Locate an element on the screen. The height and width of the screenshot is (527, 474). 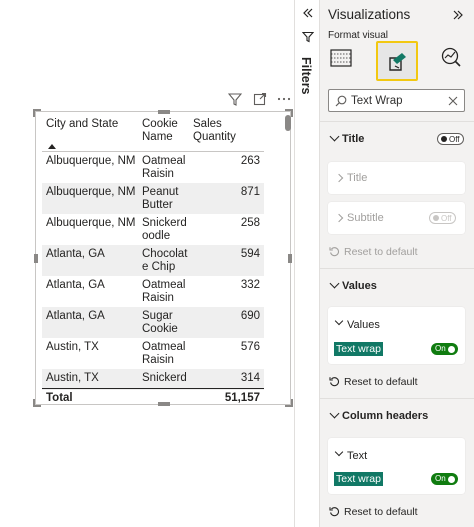
resize-handle-bottom-left is located at coordinates (37, 403).